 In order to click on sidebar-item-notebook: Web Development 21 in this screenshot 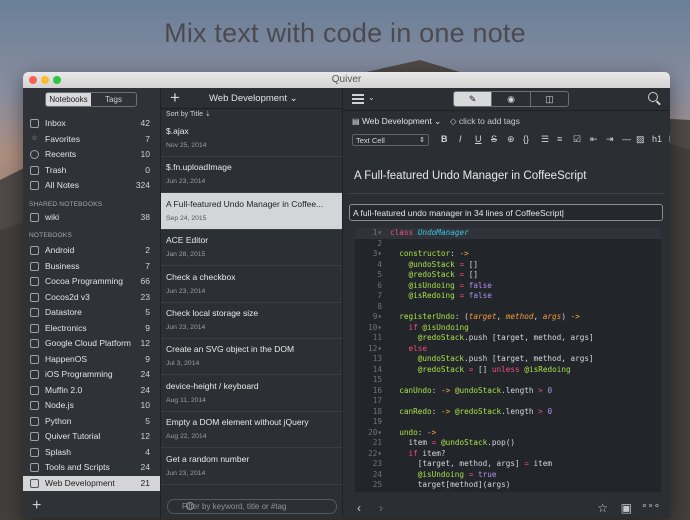, I will do `click(91, 483)`.